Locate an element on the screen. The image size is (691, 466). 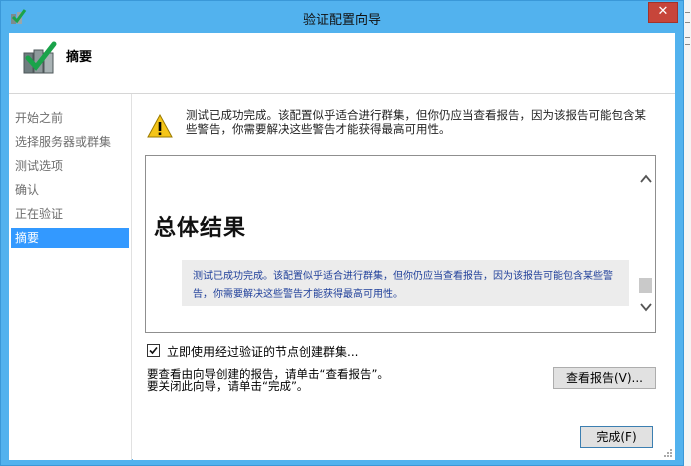
create-cluster-checkbox is located at coordinates (153, 350).